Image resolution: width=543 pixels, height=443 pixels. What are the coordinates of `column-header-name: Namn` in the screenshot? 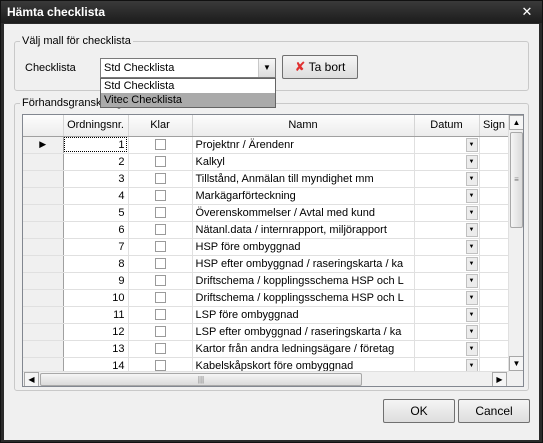 It's located at (303, 126).